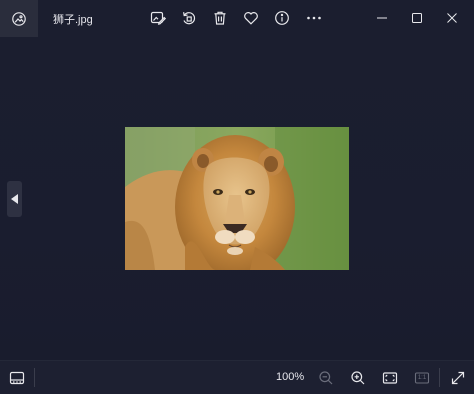 The width and height of the screenshot is (474, 394). I want to click on filmstrip-button, so click(17, 378).